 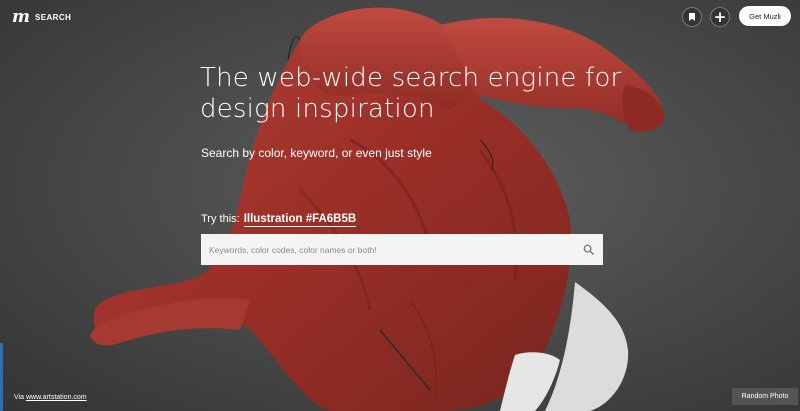 What do you see at coordinates (317, 109) in the screenshot?
I see `headline-line-2: design inspiration` at bounding box center [317, 109].